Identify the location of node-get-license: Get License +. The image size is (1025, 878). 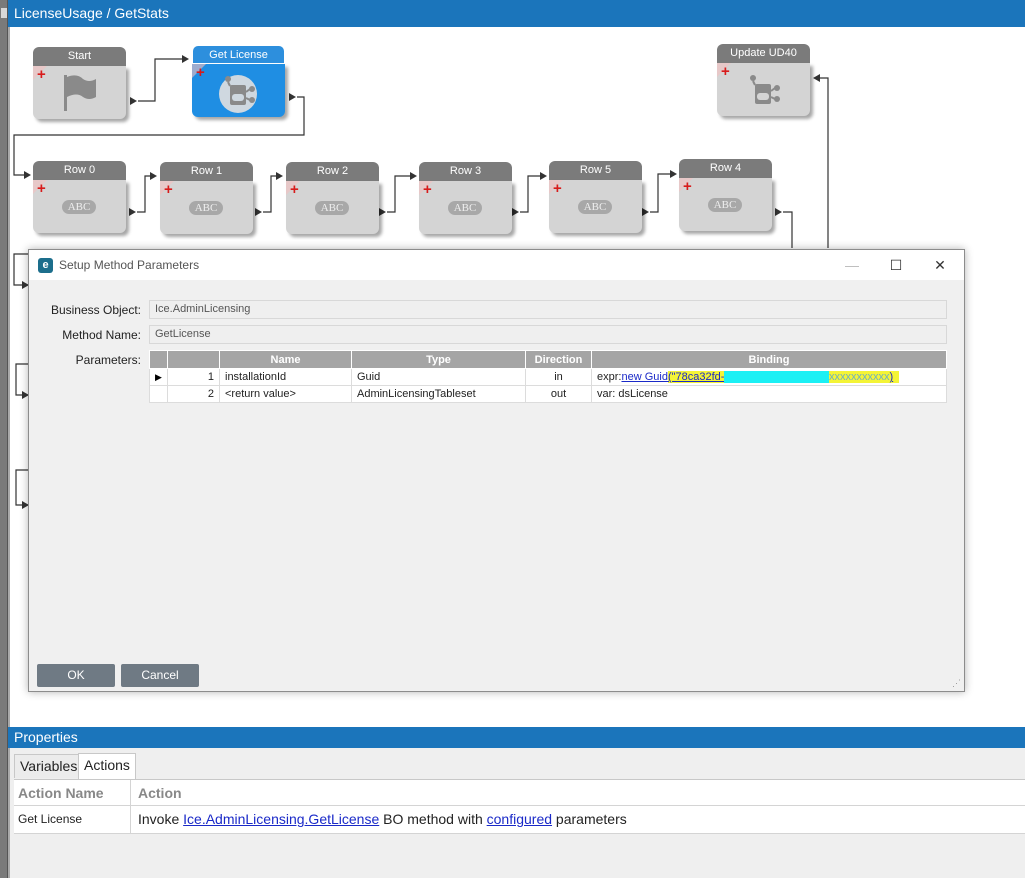
(238, 81).